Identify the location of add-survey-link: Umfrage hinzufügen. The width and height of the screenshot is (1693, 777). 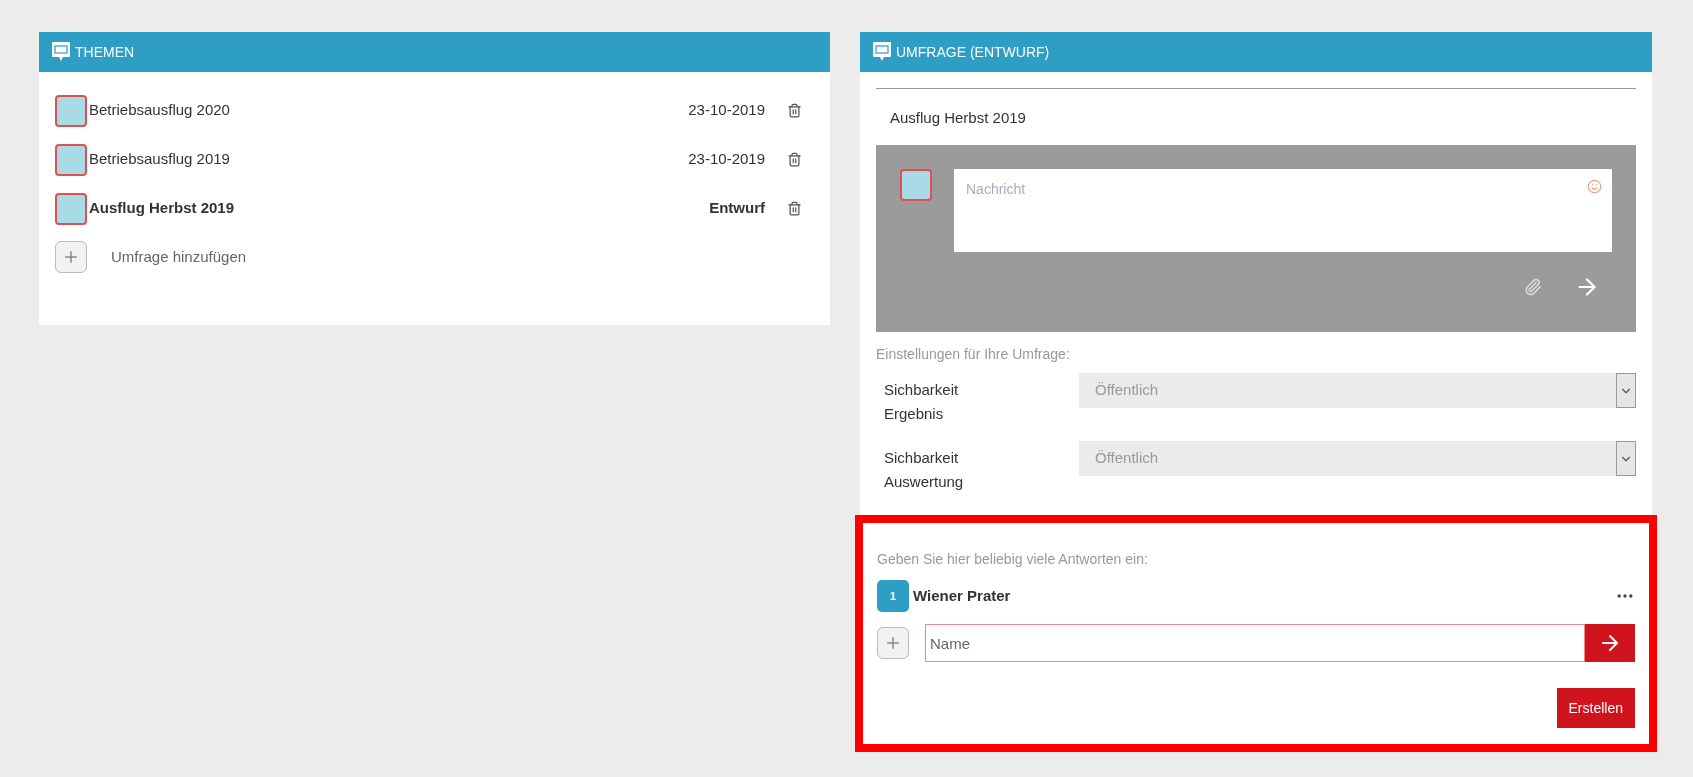
(179, 257).